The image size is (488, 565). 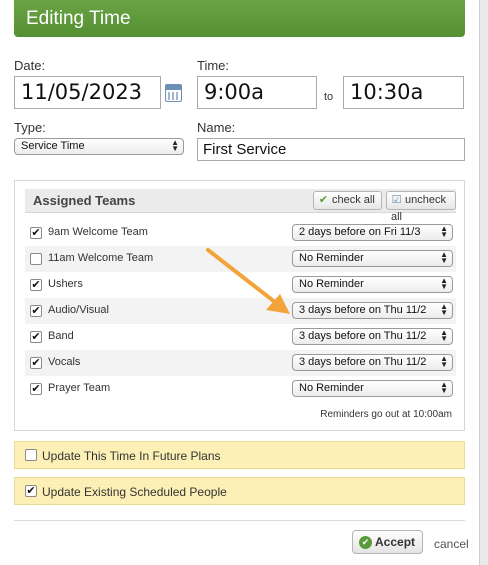 I want to click on uncheck-box-icon: ☑, so click(x=396, y=200).